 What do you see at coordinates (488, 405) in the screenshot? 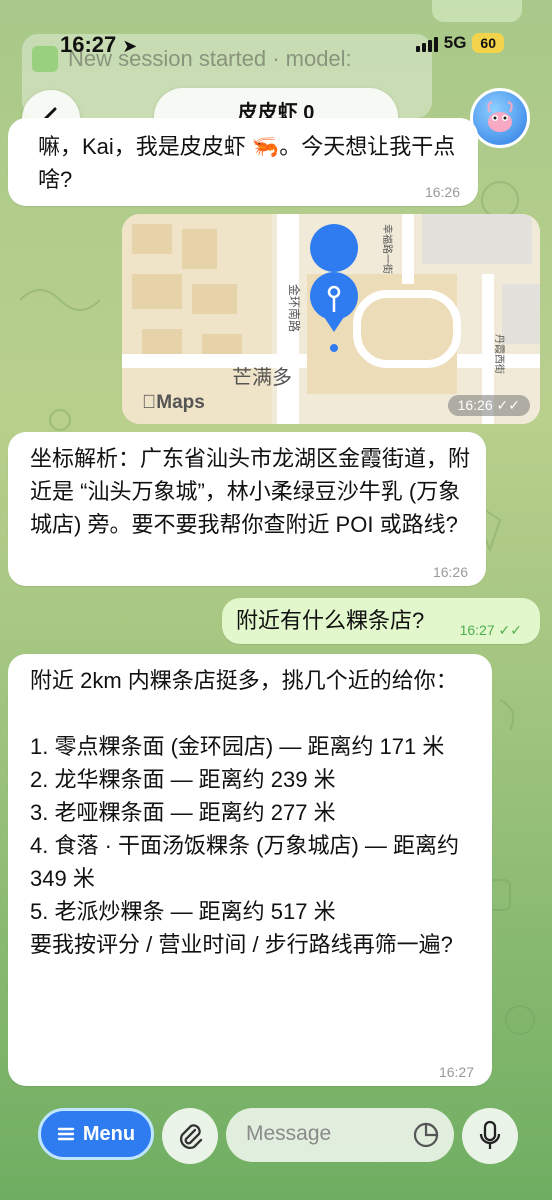
I see `message-time: 16:26 ✓✓` at bounding box center [488, 405].